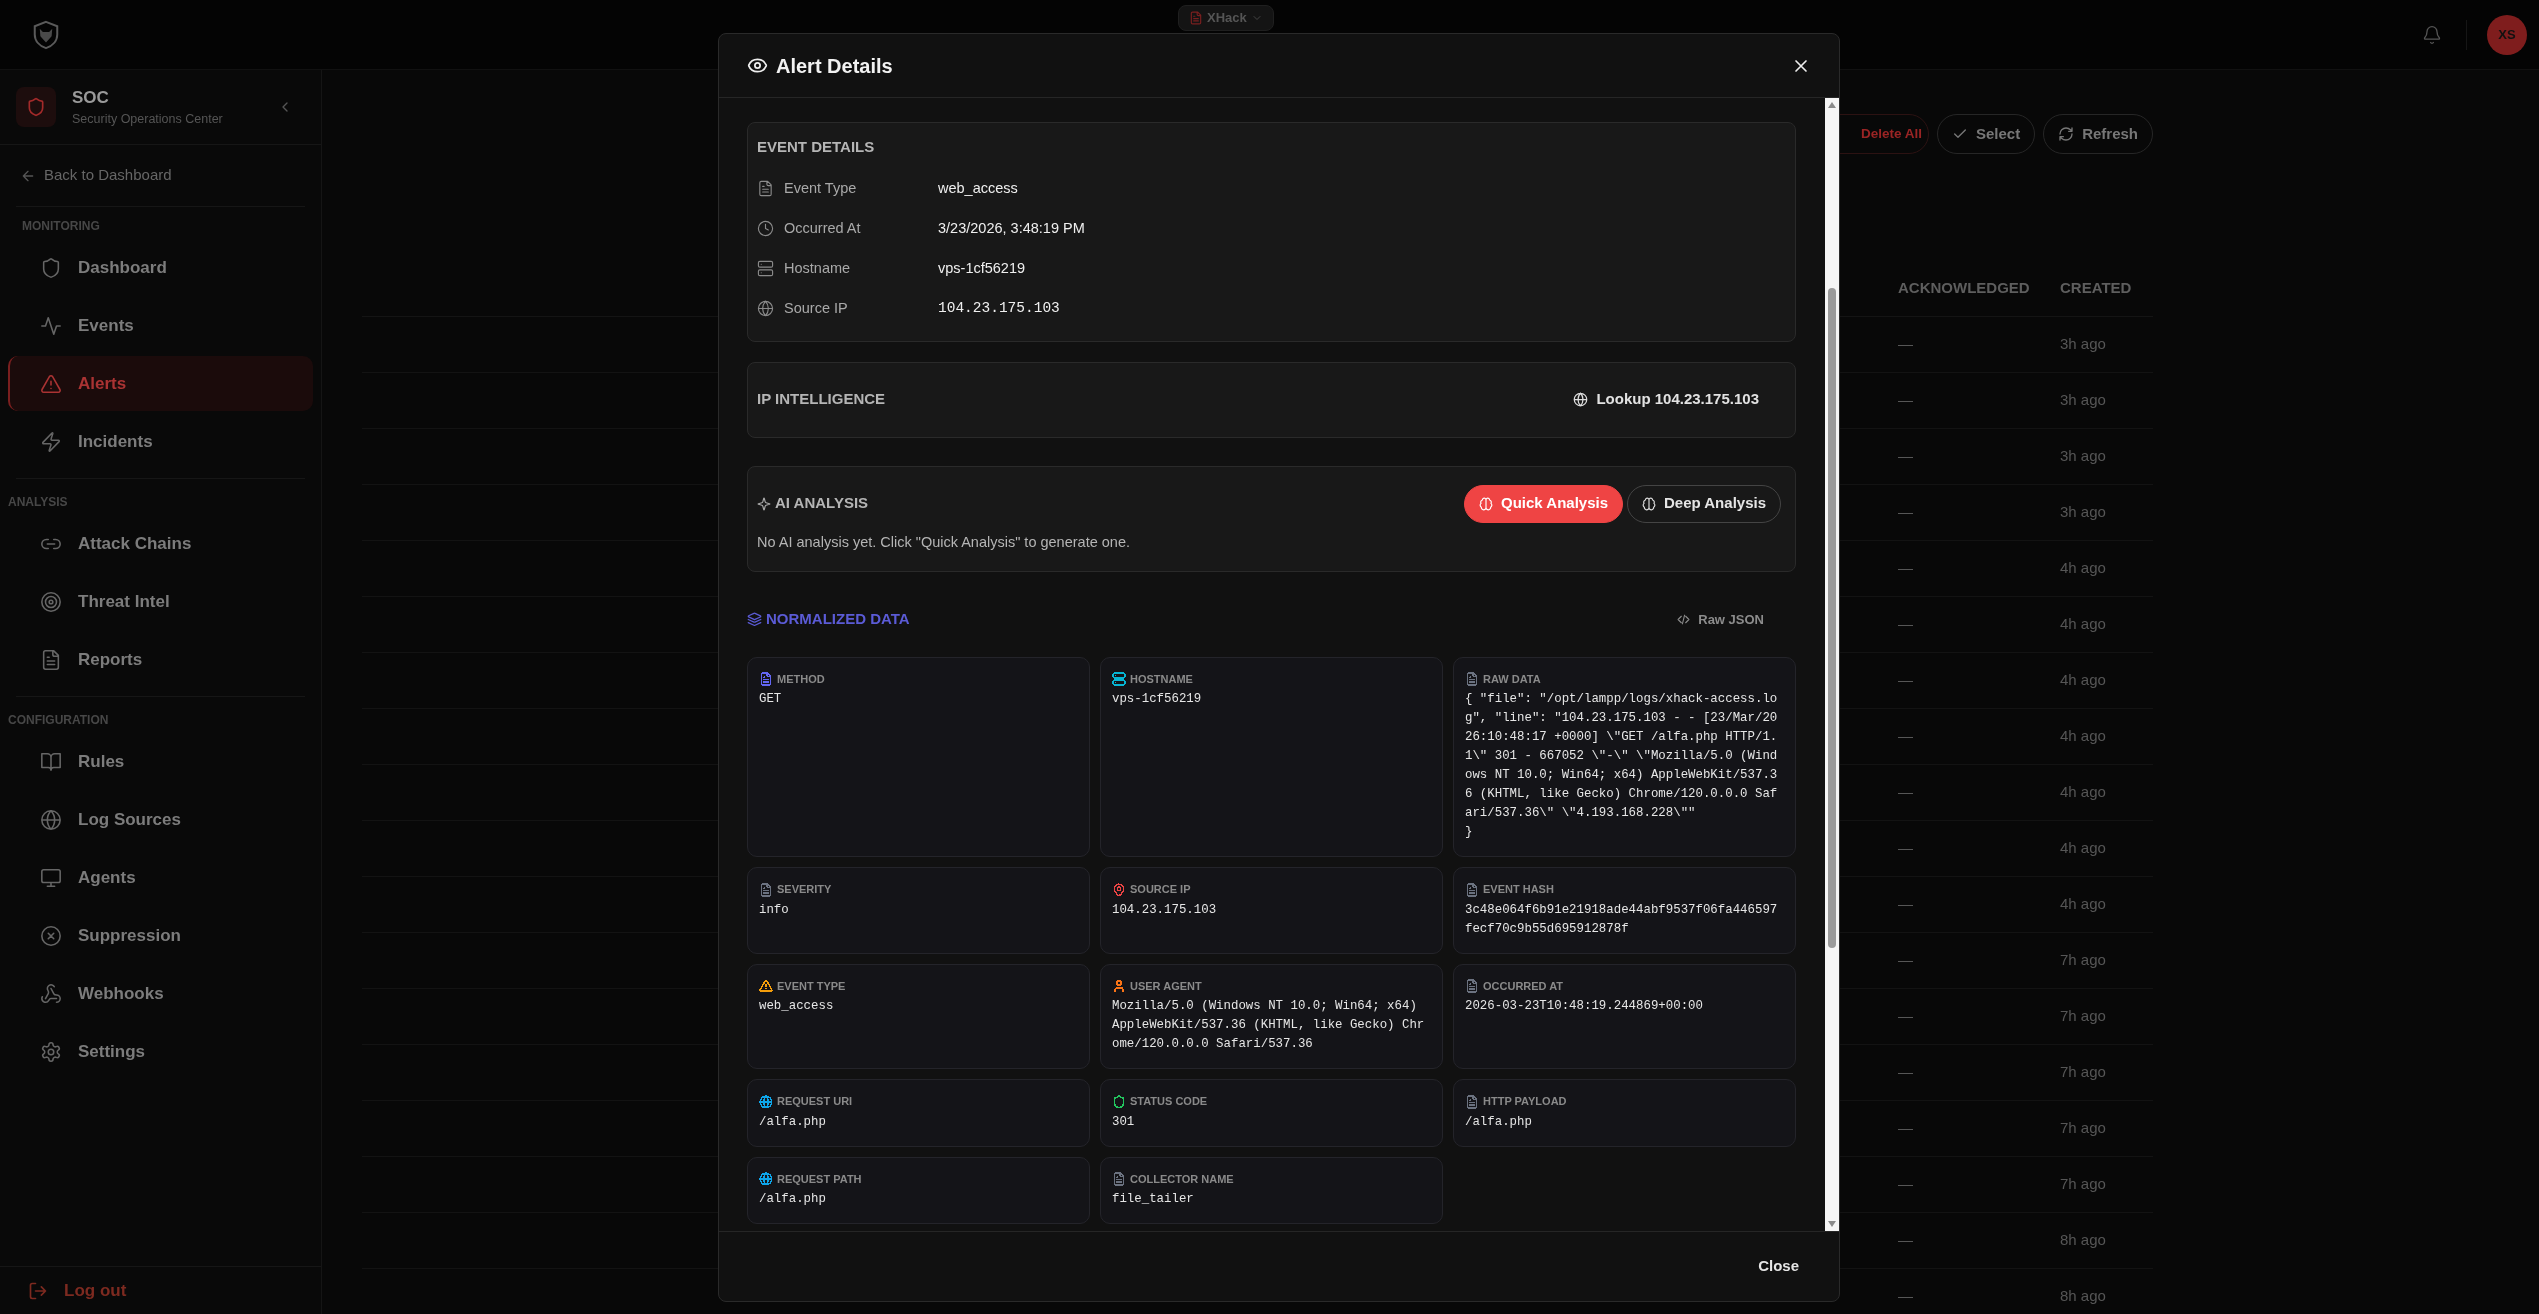 This screenshot has width=2539, height=1314. What do you see at coordinates (838, 619) in the screenshot?
I see `section-title: NORMALIZED DATA` at bounding box center [838, 619].